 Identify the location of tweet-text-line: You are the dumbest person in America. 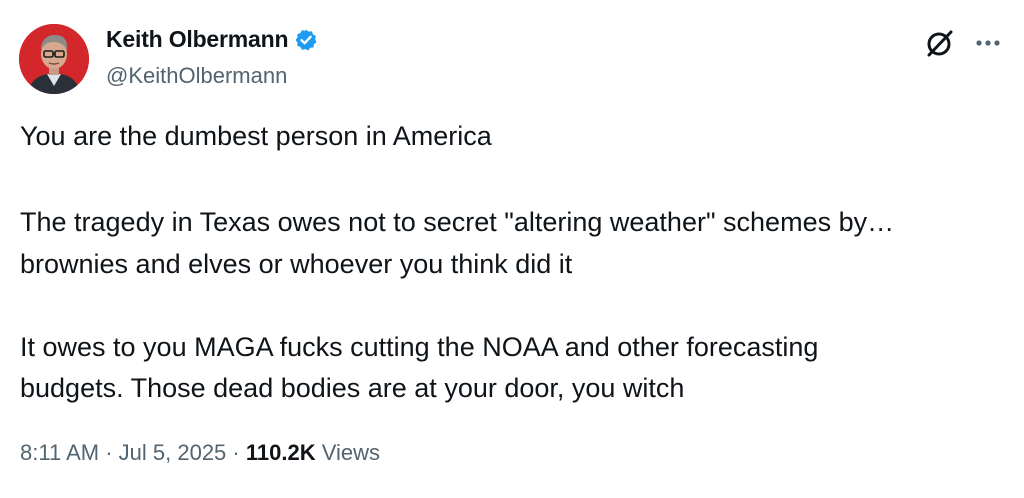
(256, 136).